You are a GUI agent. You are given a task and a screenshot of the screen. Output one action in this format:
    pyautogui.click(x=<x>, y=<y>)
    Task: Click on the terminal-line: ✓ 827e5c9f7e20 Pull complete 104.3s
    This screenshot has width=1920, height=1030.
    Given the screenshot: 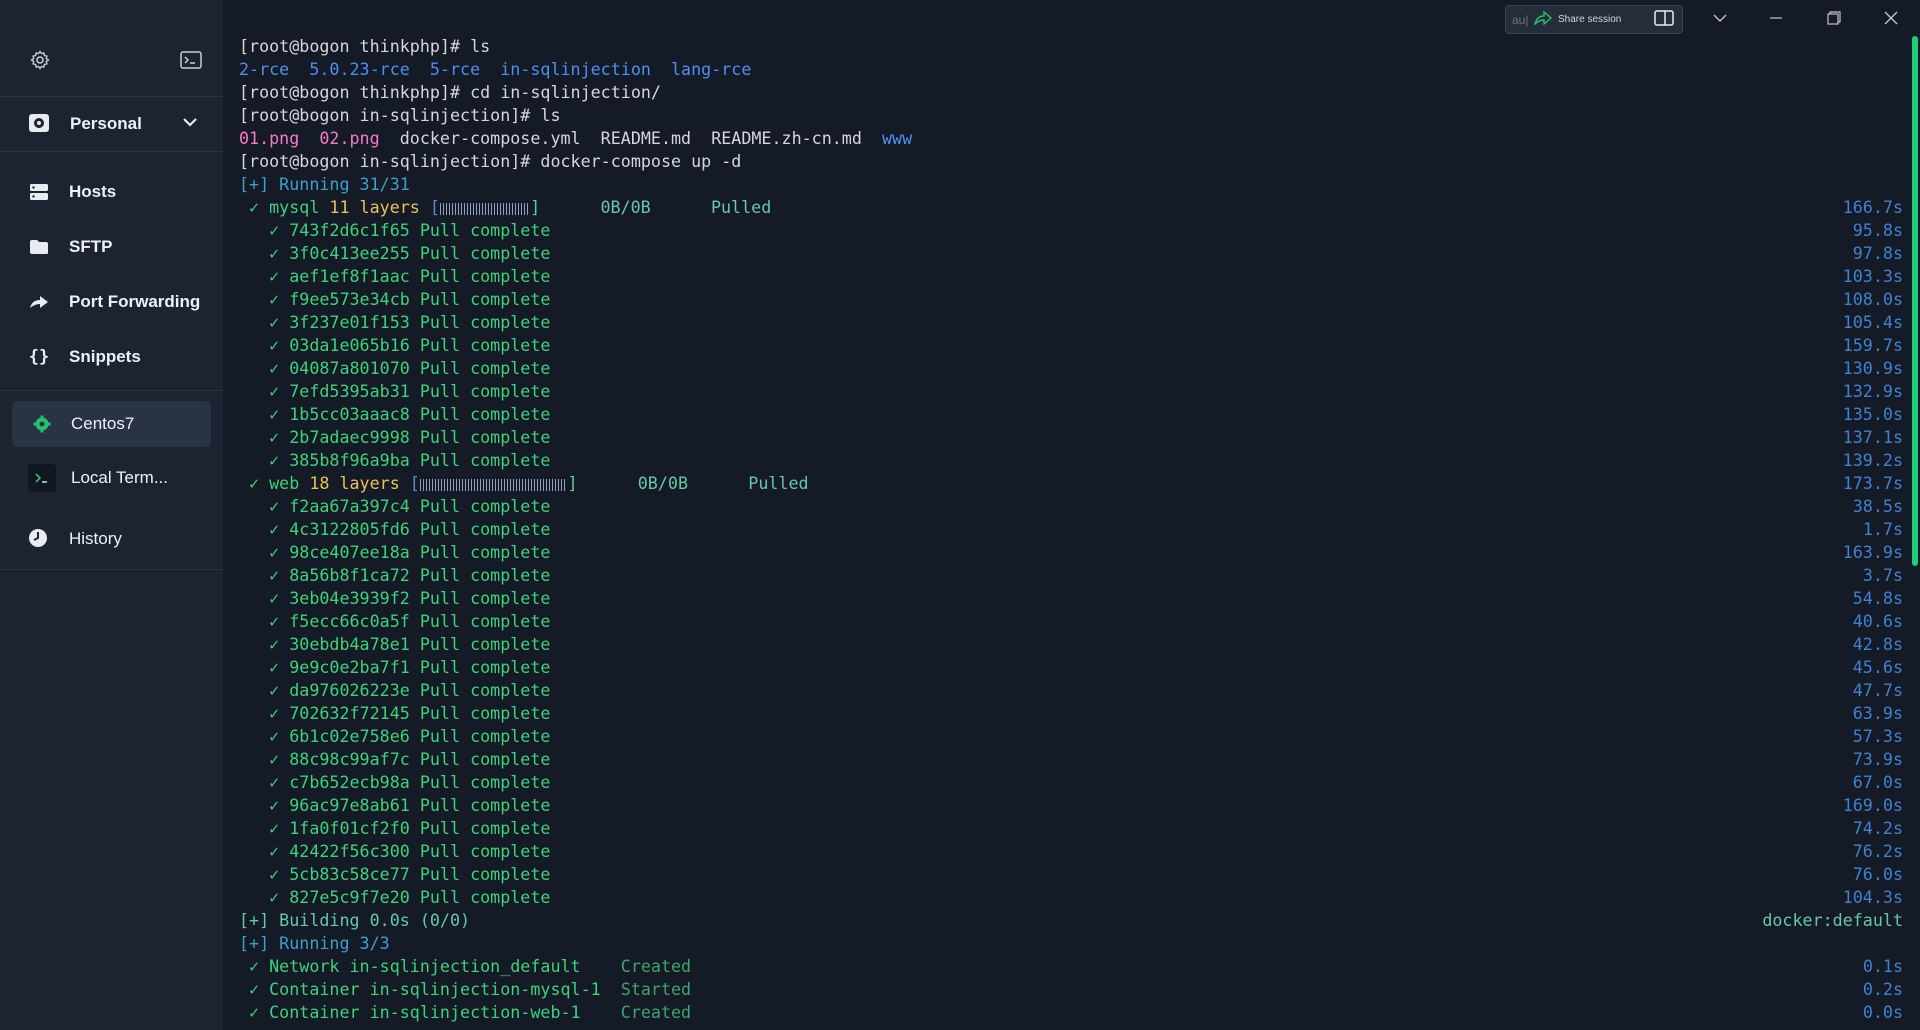 What is the action you would take?
    pyautogui.click(x=1071, y=897)
    